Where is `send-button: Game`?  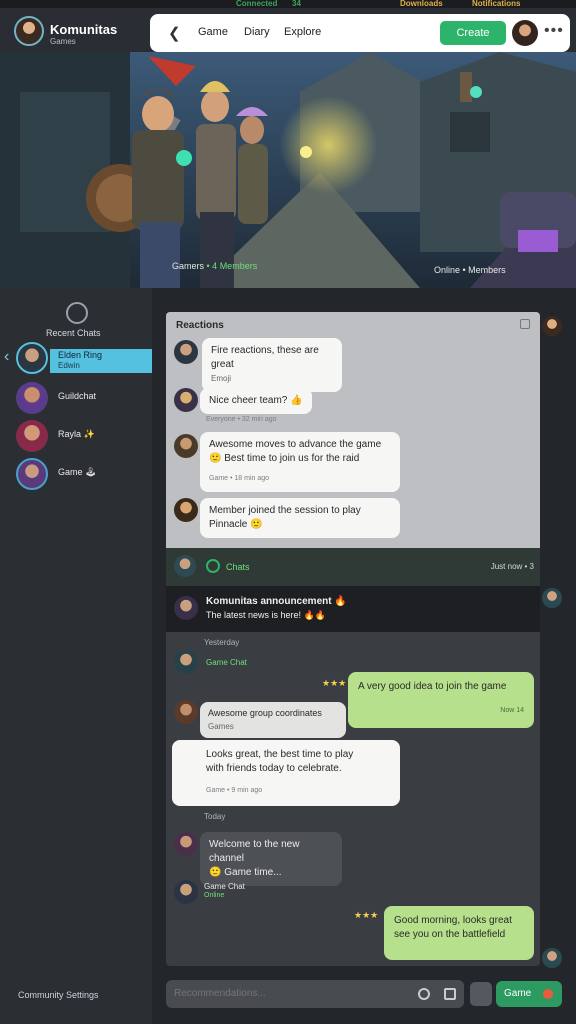 send-button: Game is located at coordinates (529, 994).